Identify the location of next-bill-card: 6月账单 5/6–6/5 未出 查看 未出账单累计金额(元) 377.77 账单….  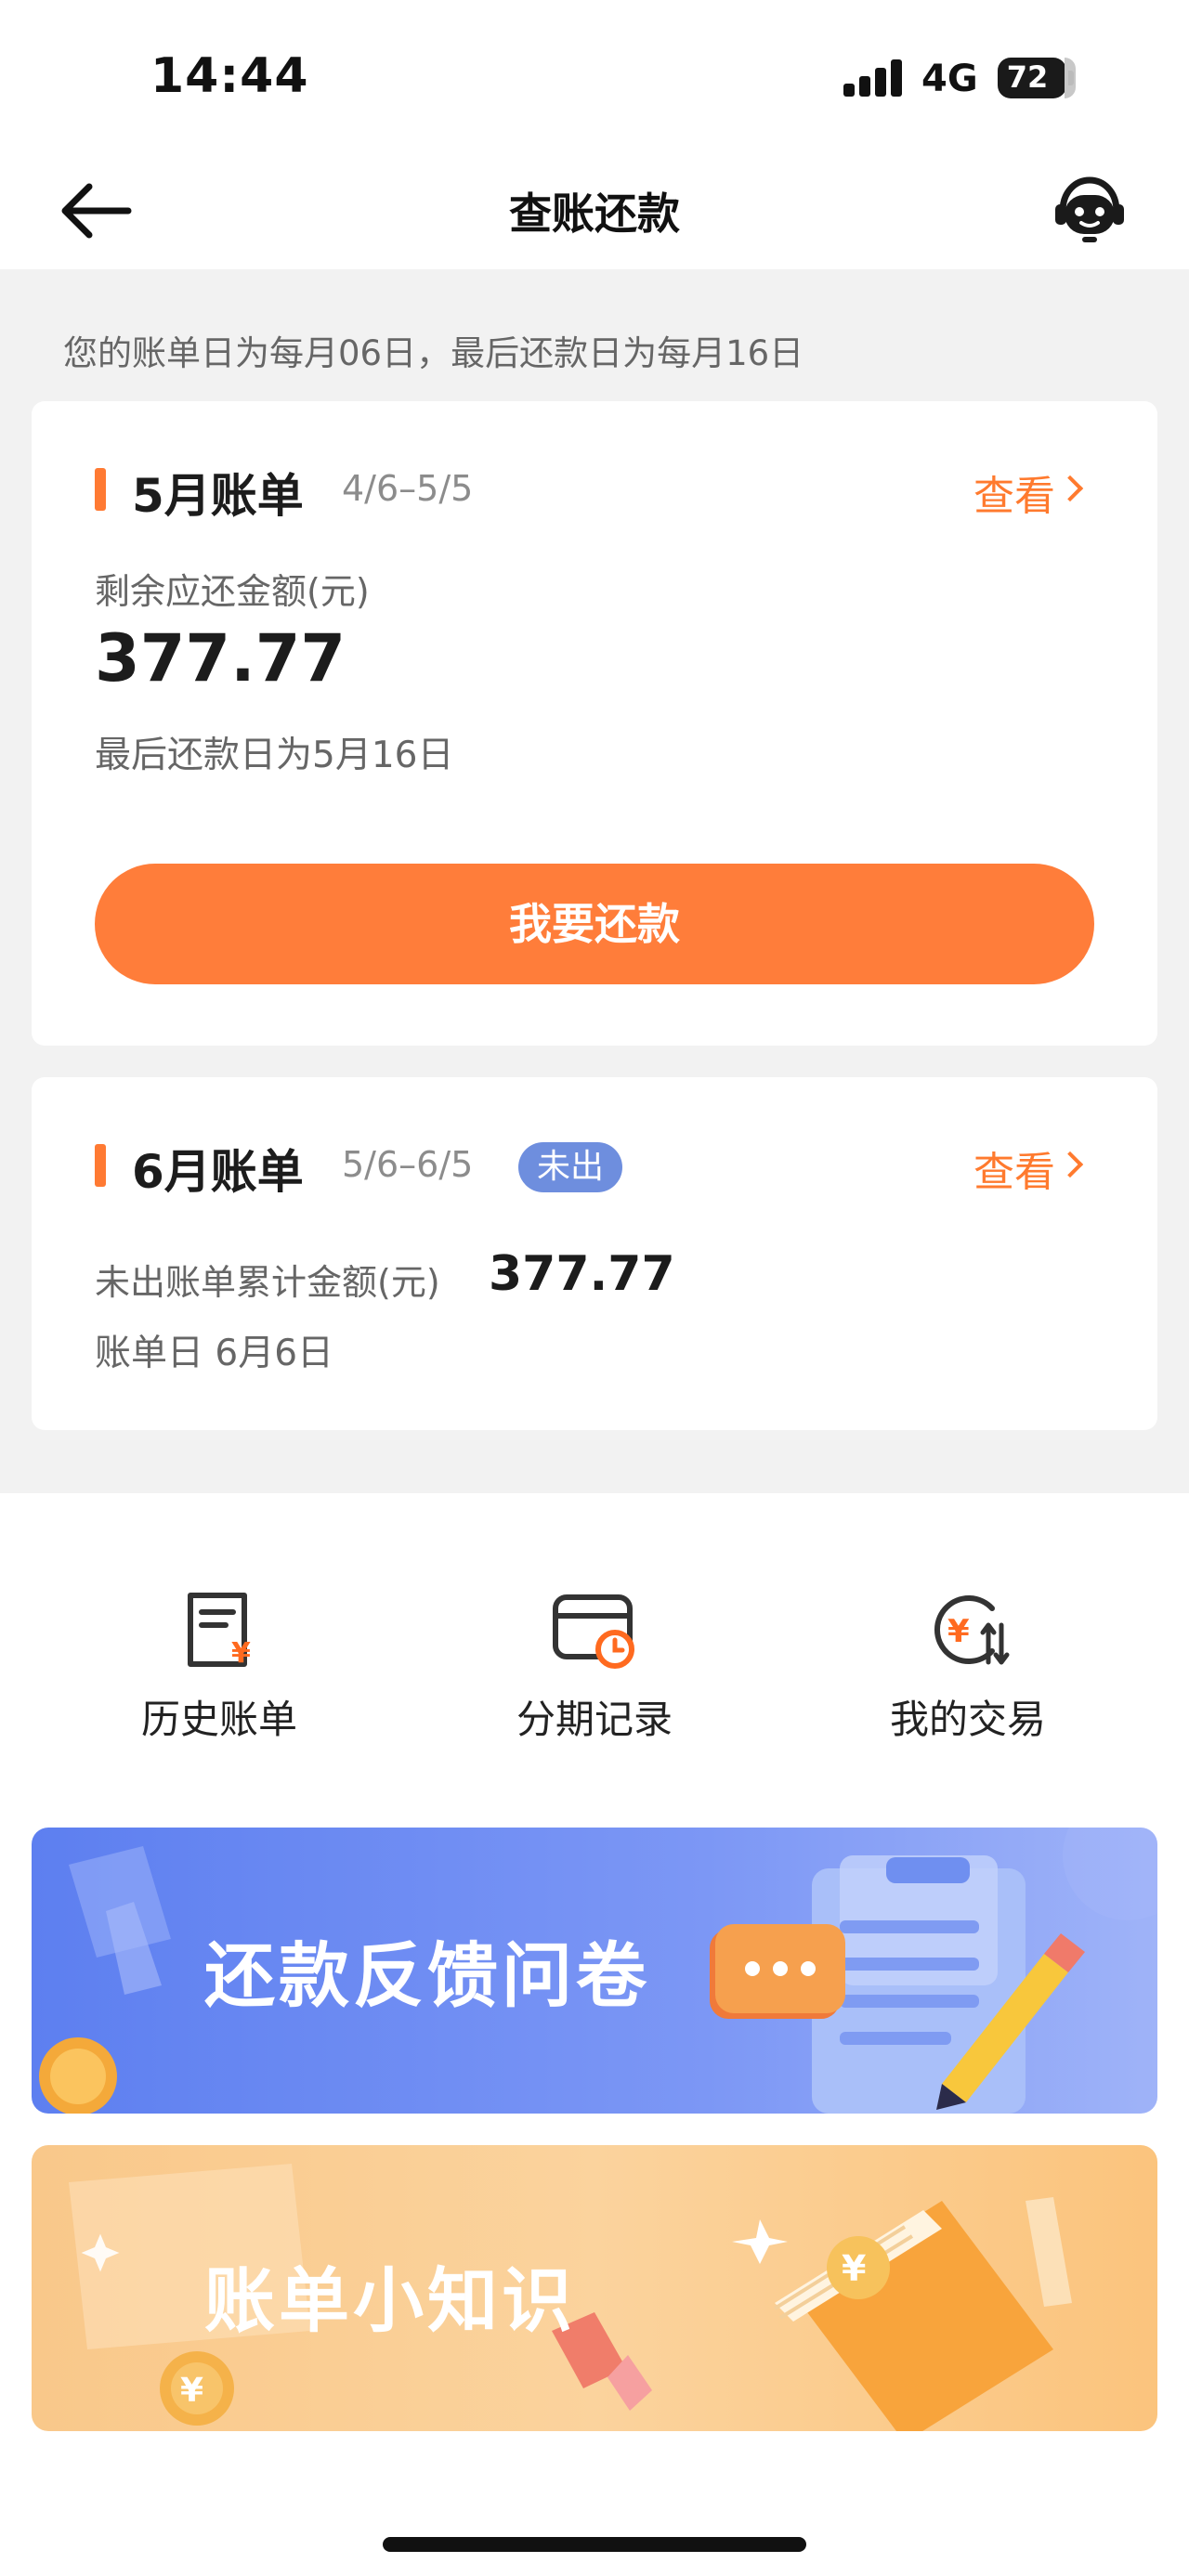
(594, 1253).